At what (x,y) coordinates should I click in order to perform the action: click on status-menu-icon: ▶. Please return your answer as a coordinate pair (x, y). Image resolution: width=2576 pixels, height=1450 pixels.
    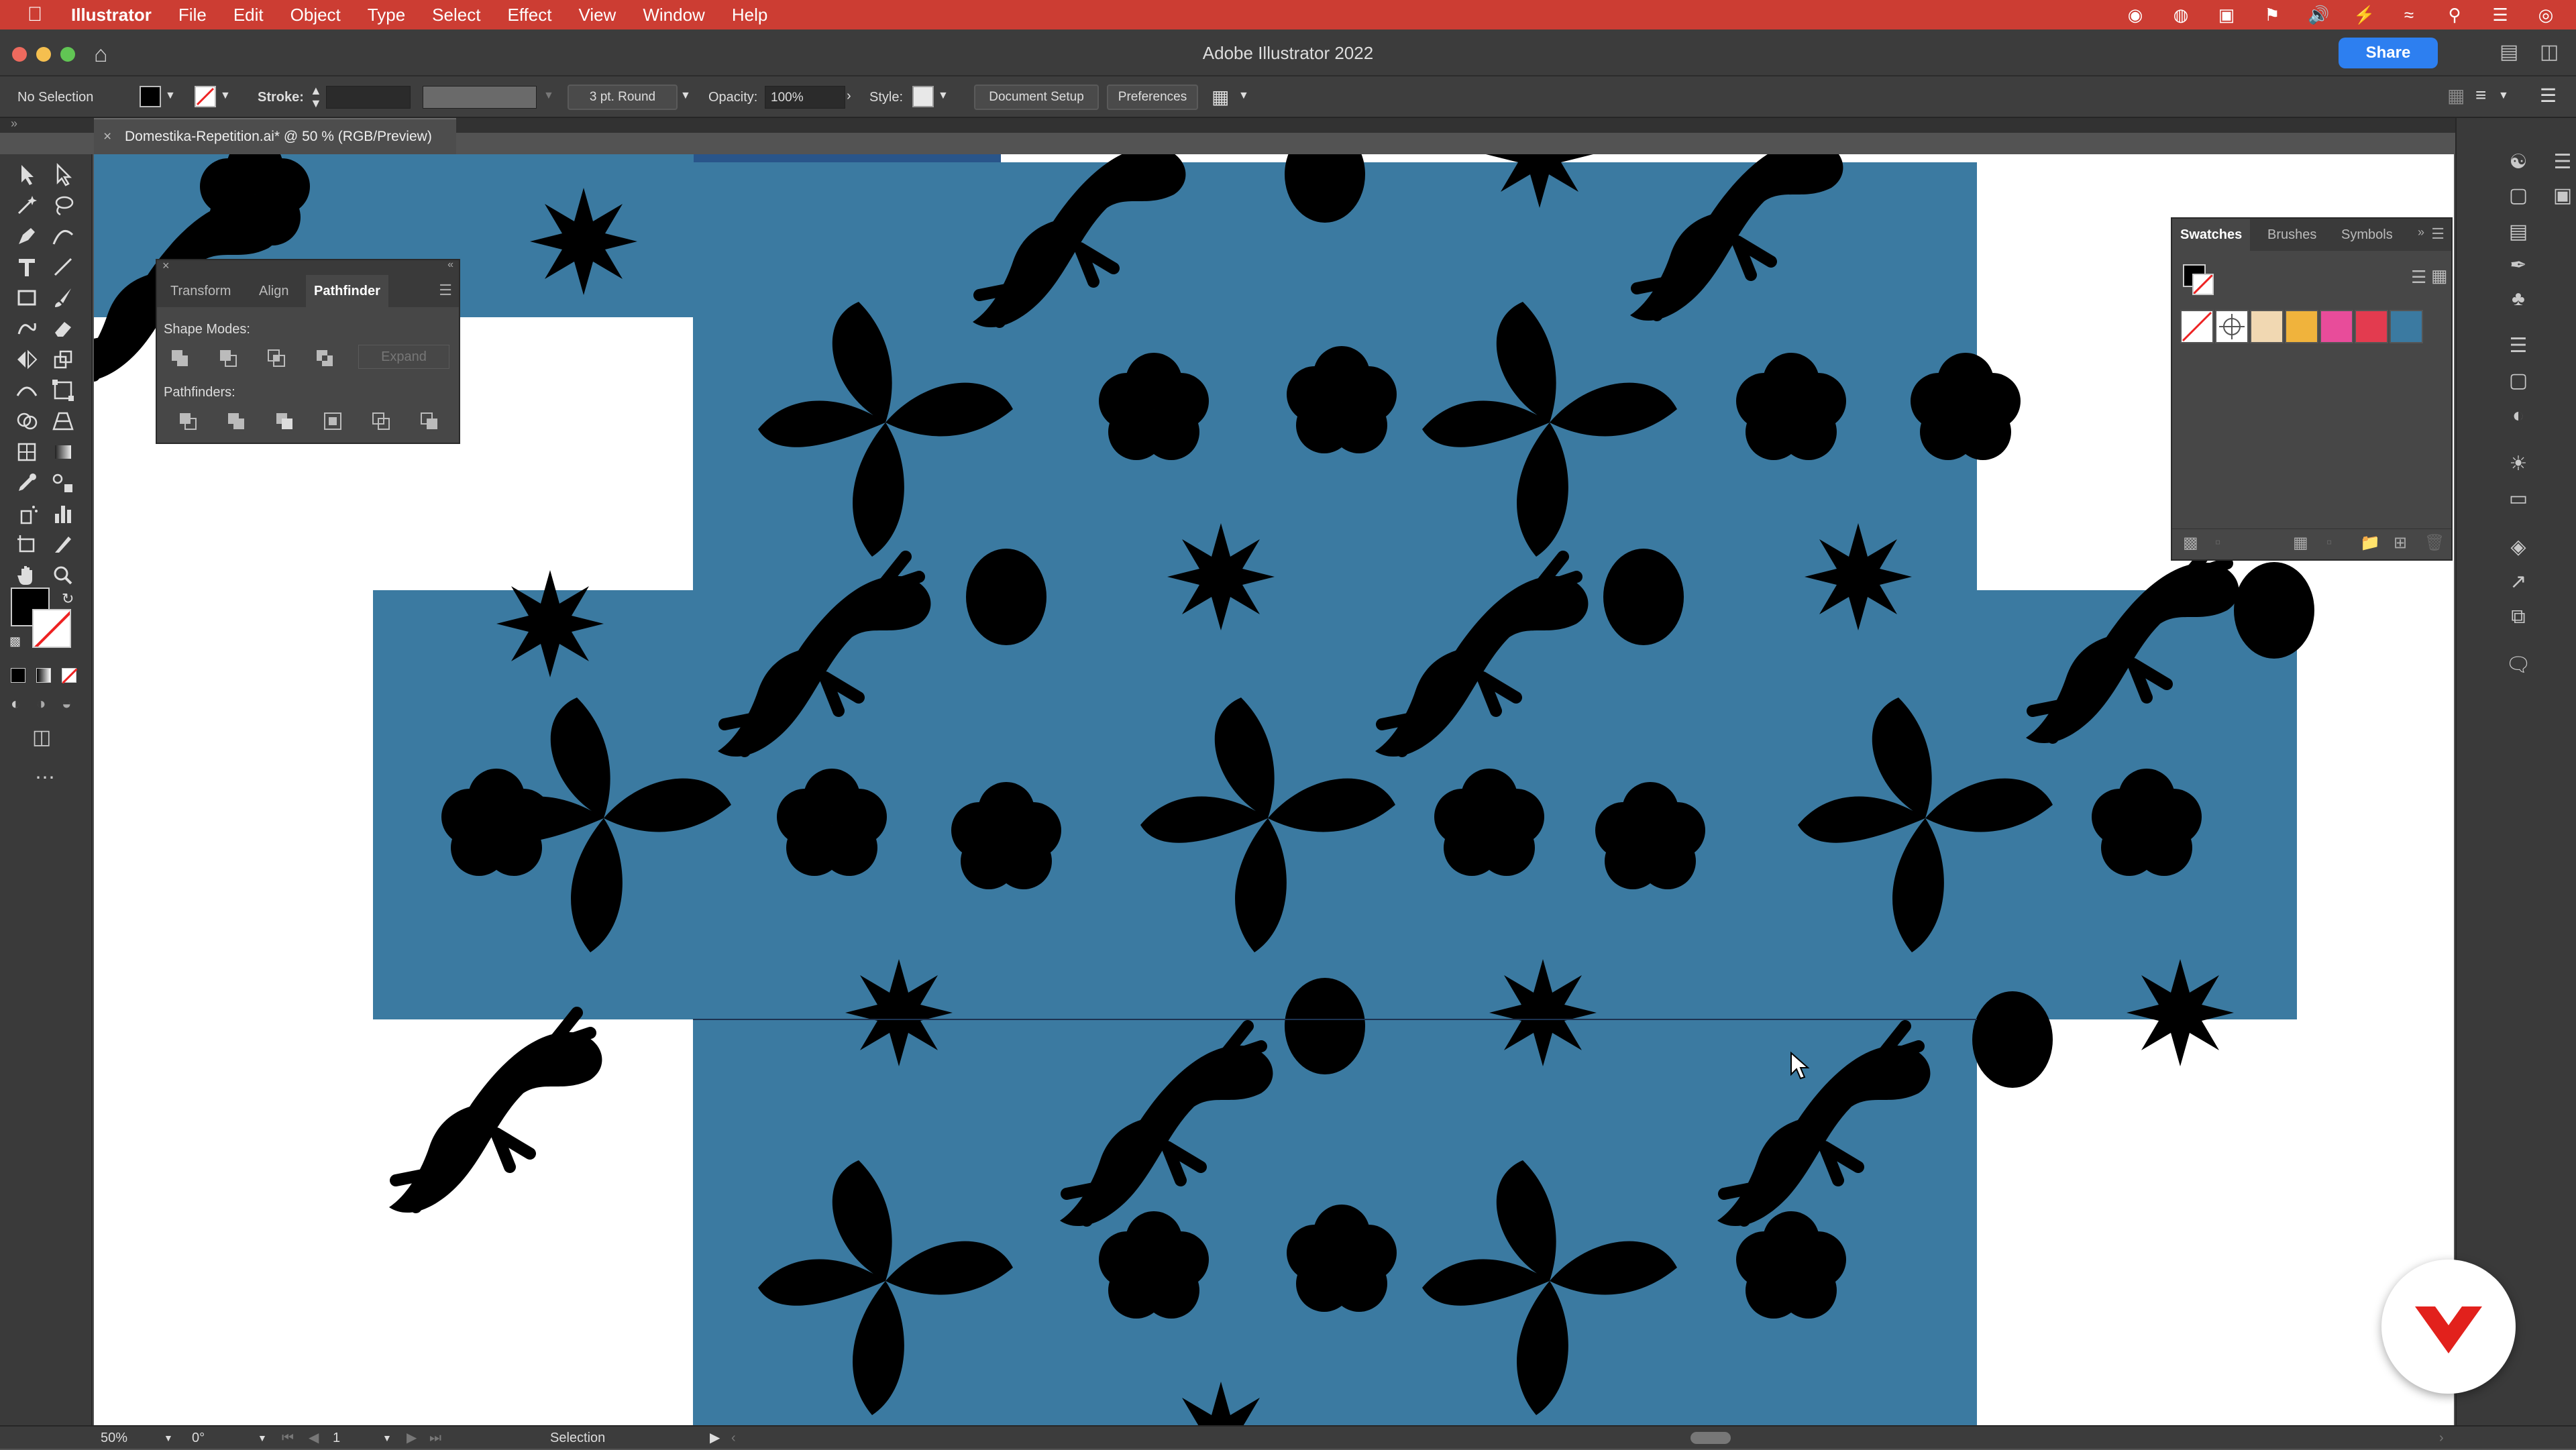
    Looking at the image, I should click on (715, 1438).